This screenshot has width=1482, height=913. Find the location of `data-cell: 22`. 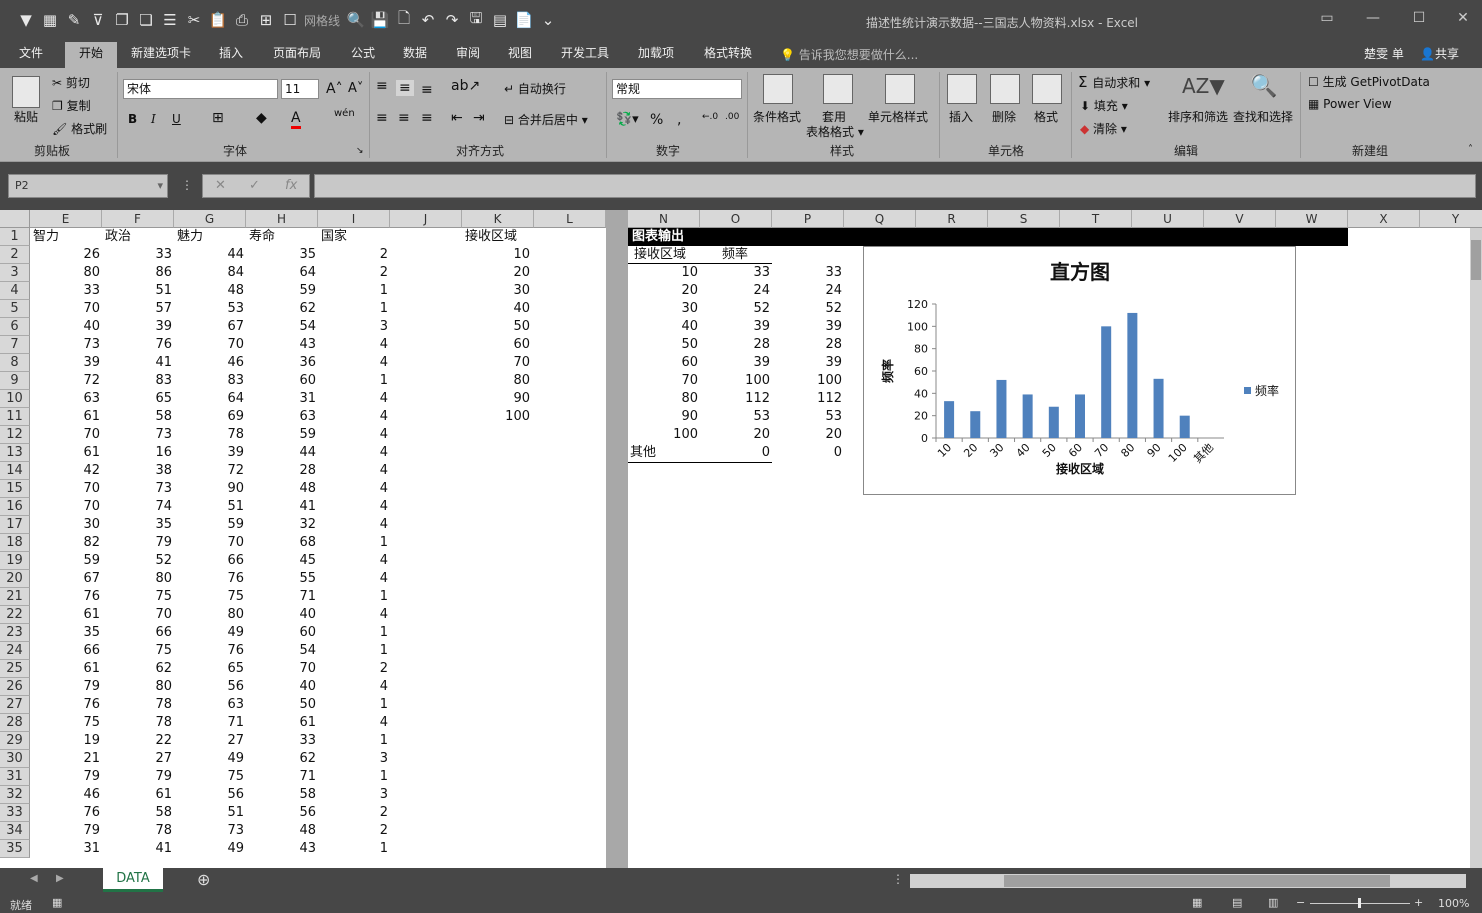

data-cell: 22 is located at coordinates (139, 741).